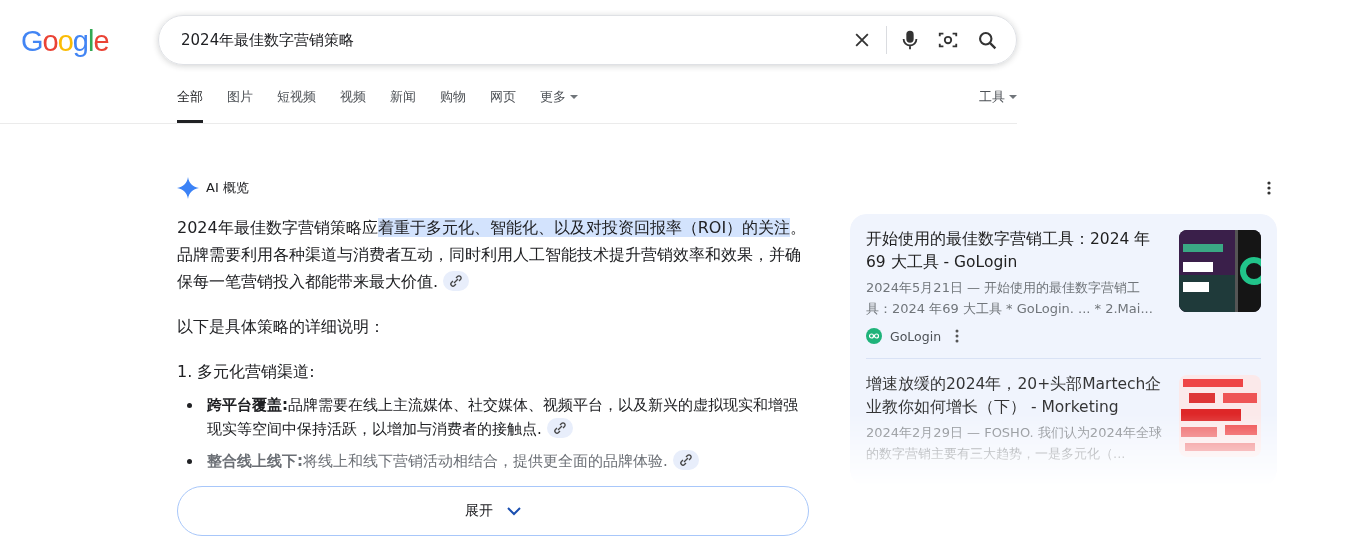 This screenshot has height=559, width=1362. What do you see at coordinates (453, 461) in the screenshot?
I see `bullet-text: 整合线上线下:将线上和线下营销活动相结合，提供更全面的品牌体验.` at bounding box center [453, 461].